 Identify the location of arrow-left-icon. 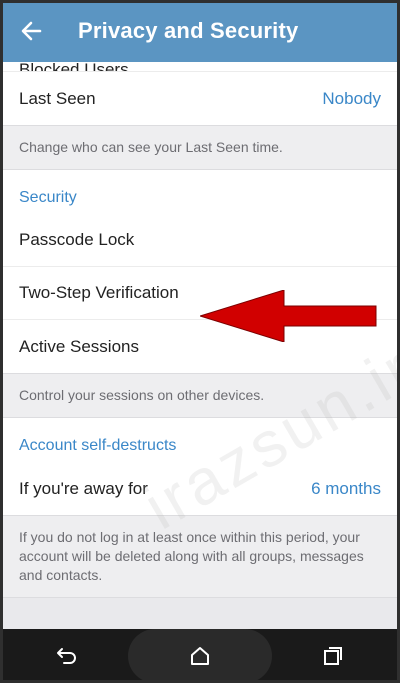
(31, 31).